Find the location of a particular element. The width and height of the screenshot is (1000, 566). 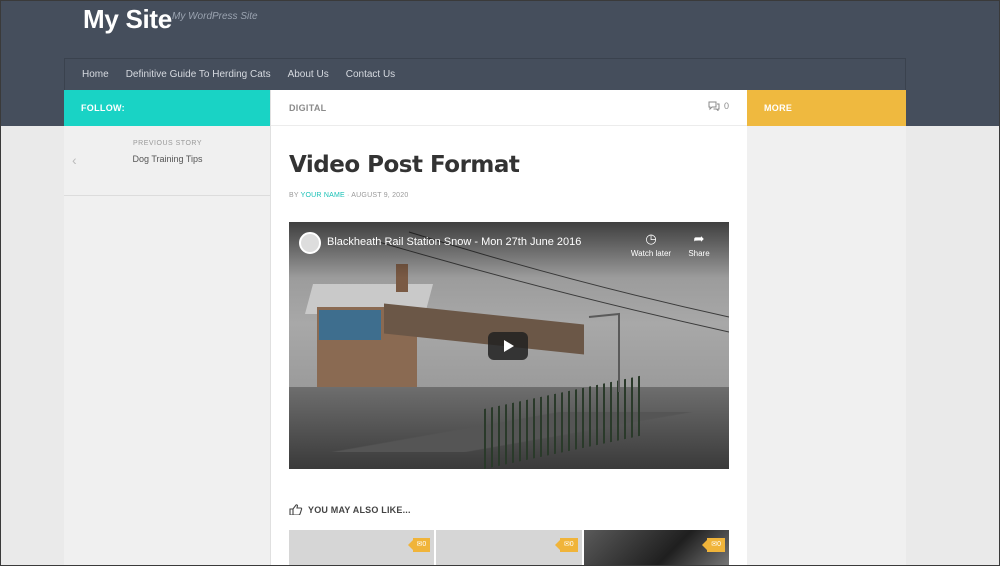

share-icon: ➦ is located at coordinates (699, 238).